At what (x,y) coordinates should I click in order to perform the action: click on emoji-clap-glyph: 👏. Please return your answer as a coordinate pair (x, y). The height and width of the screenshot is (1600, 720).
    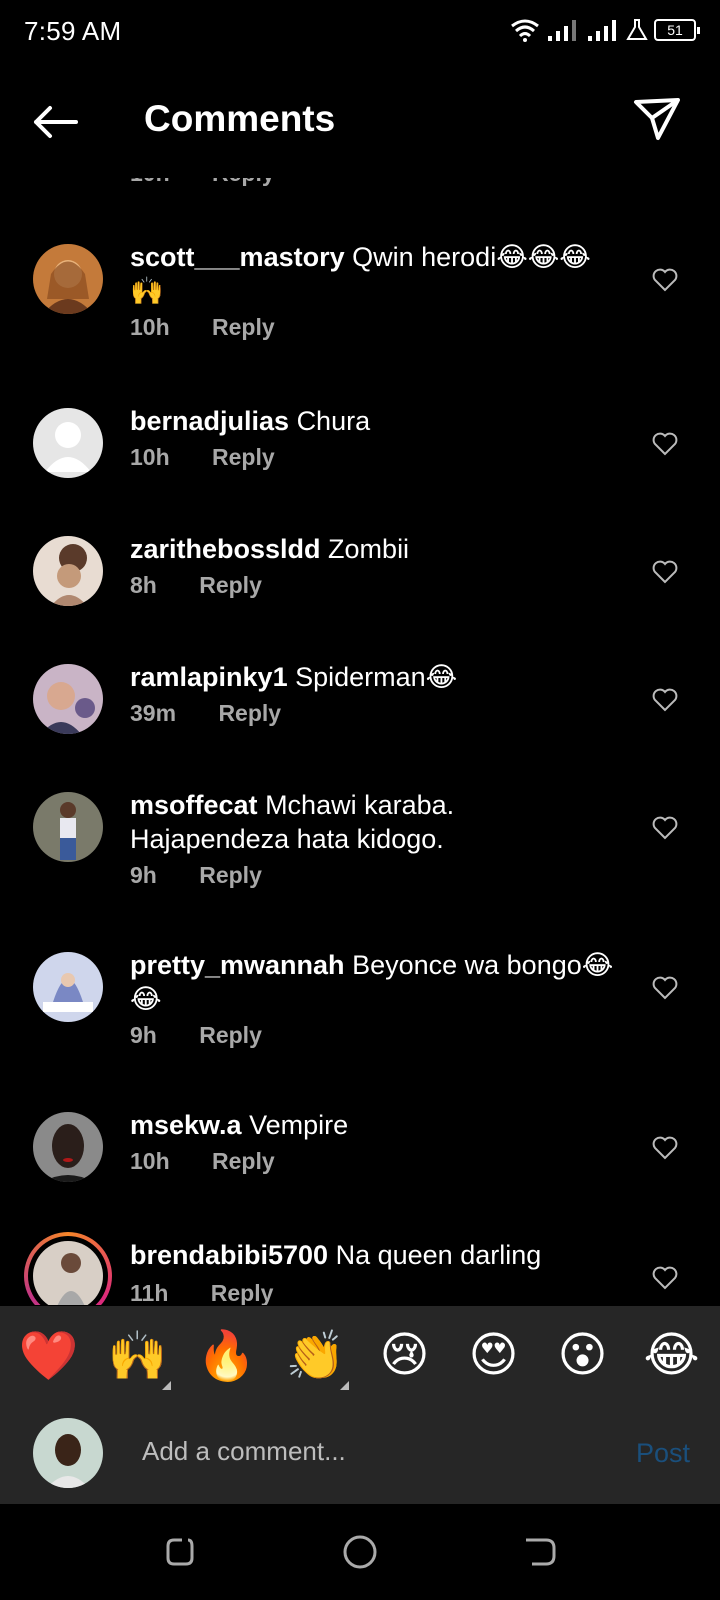
    Looking at the image, I should click on (315, 1355).